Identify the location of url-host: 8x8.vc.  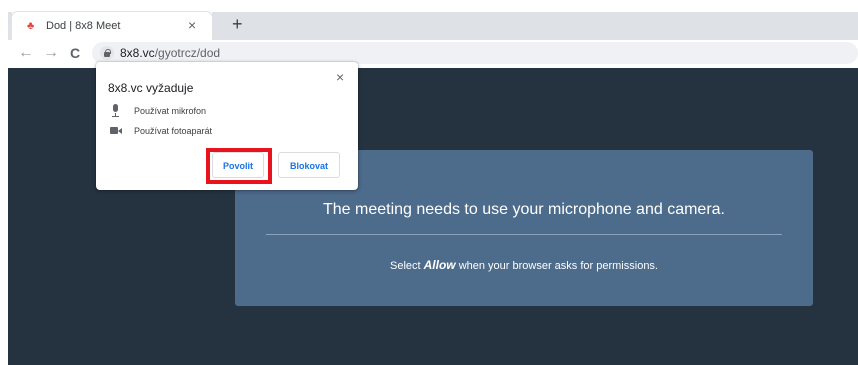
(137, 53).